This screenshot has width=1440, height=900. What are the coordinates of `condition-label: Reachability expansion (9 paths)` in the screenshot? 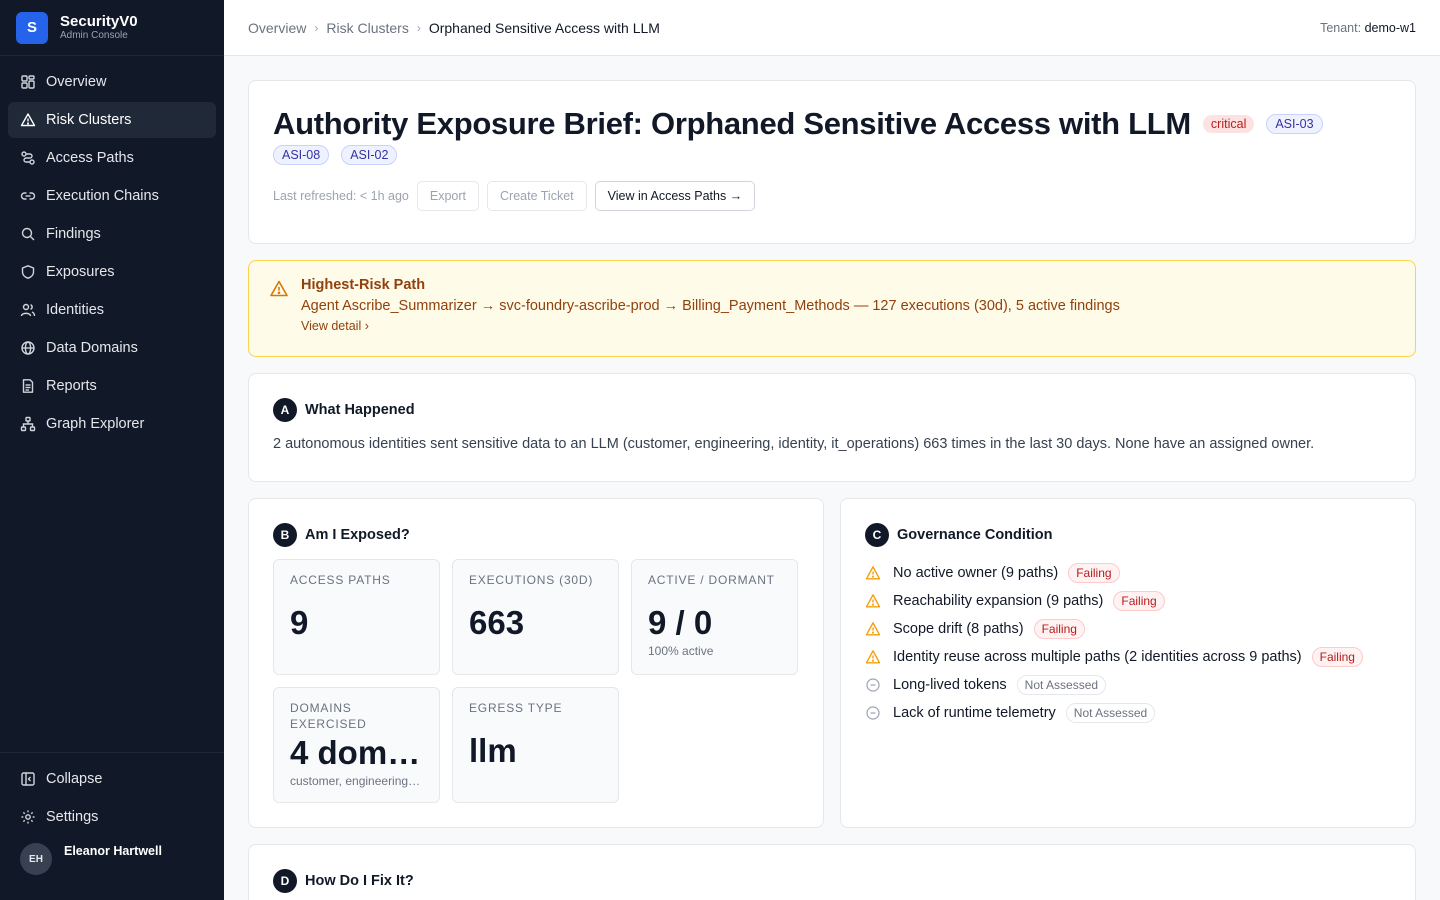 It's located at (998, 601).